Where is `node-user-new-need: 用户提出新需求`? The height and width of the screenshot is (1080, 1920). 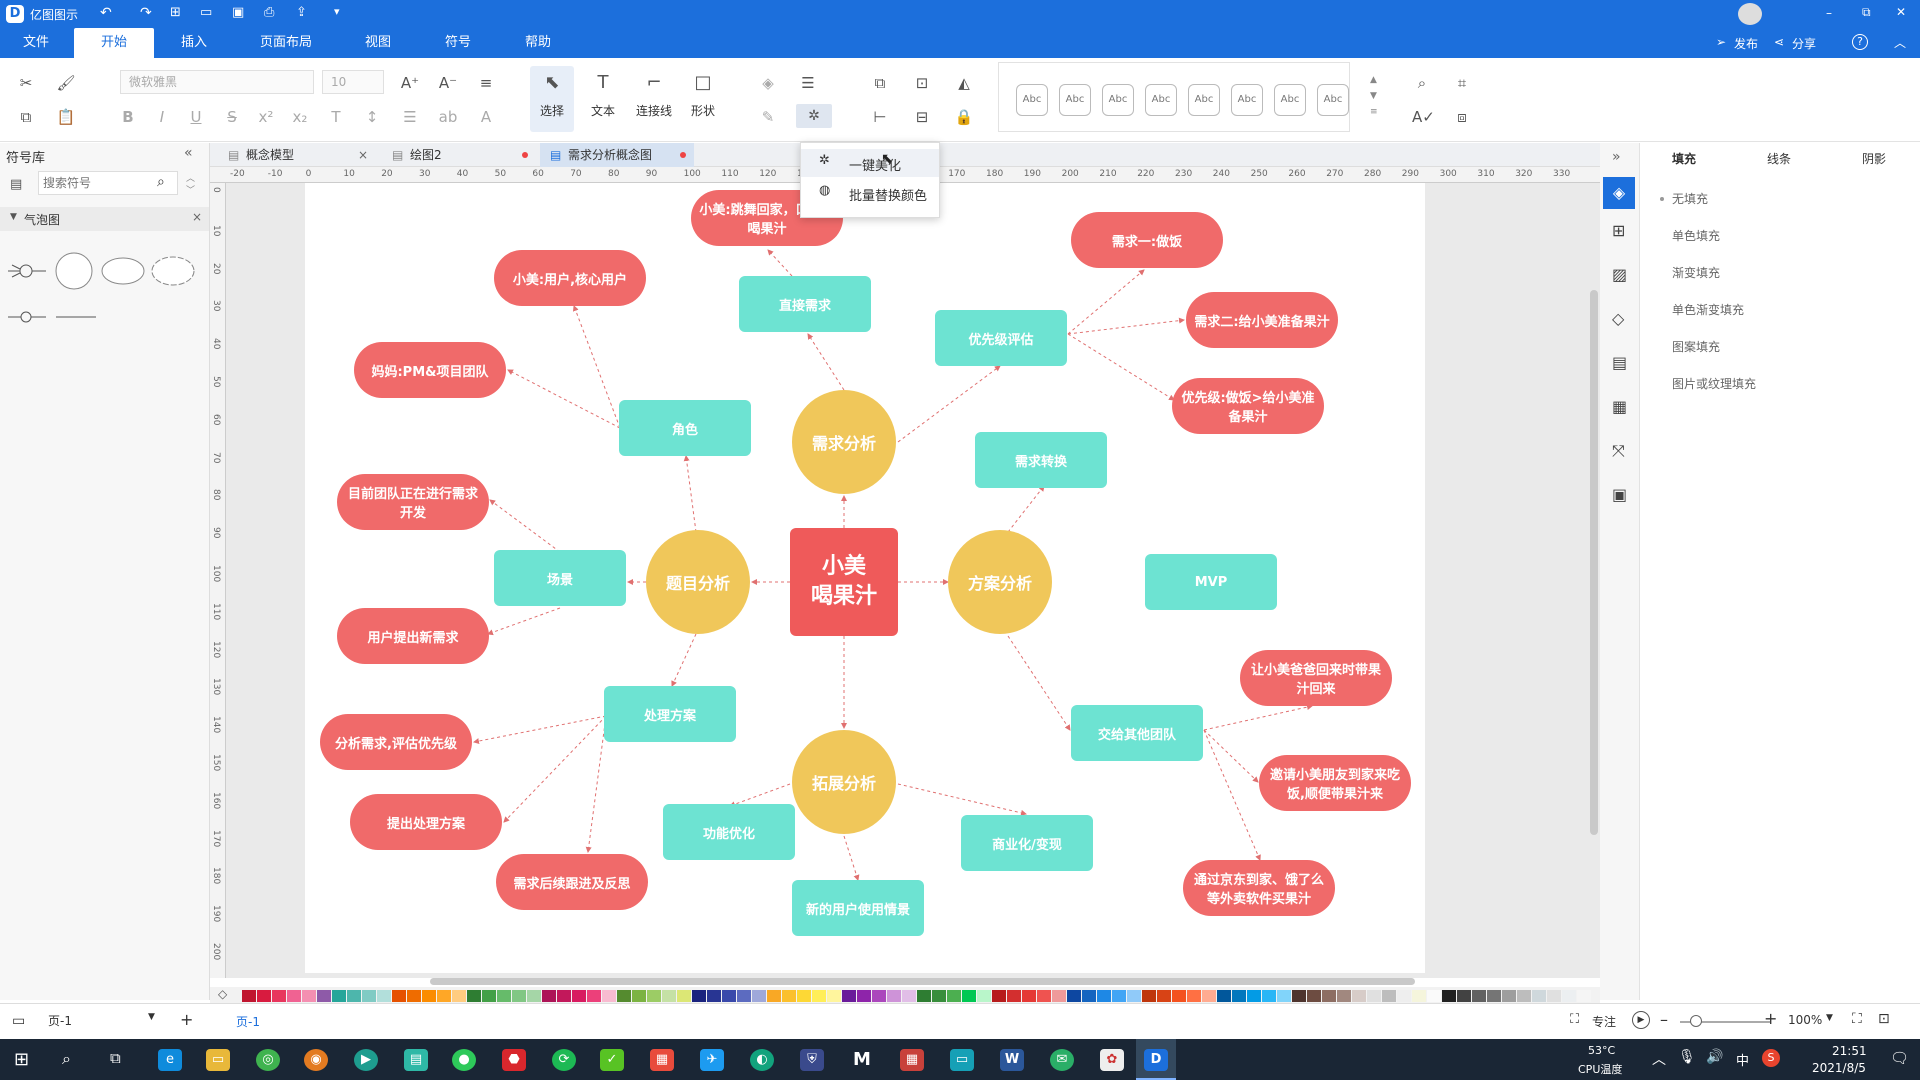 node-user-new-need: 用户提出新需求 is located at coordinates (413, 636).